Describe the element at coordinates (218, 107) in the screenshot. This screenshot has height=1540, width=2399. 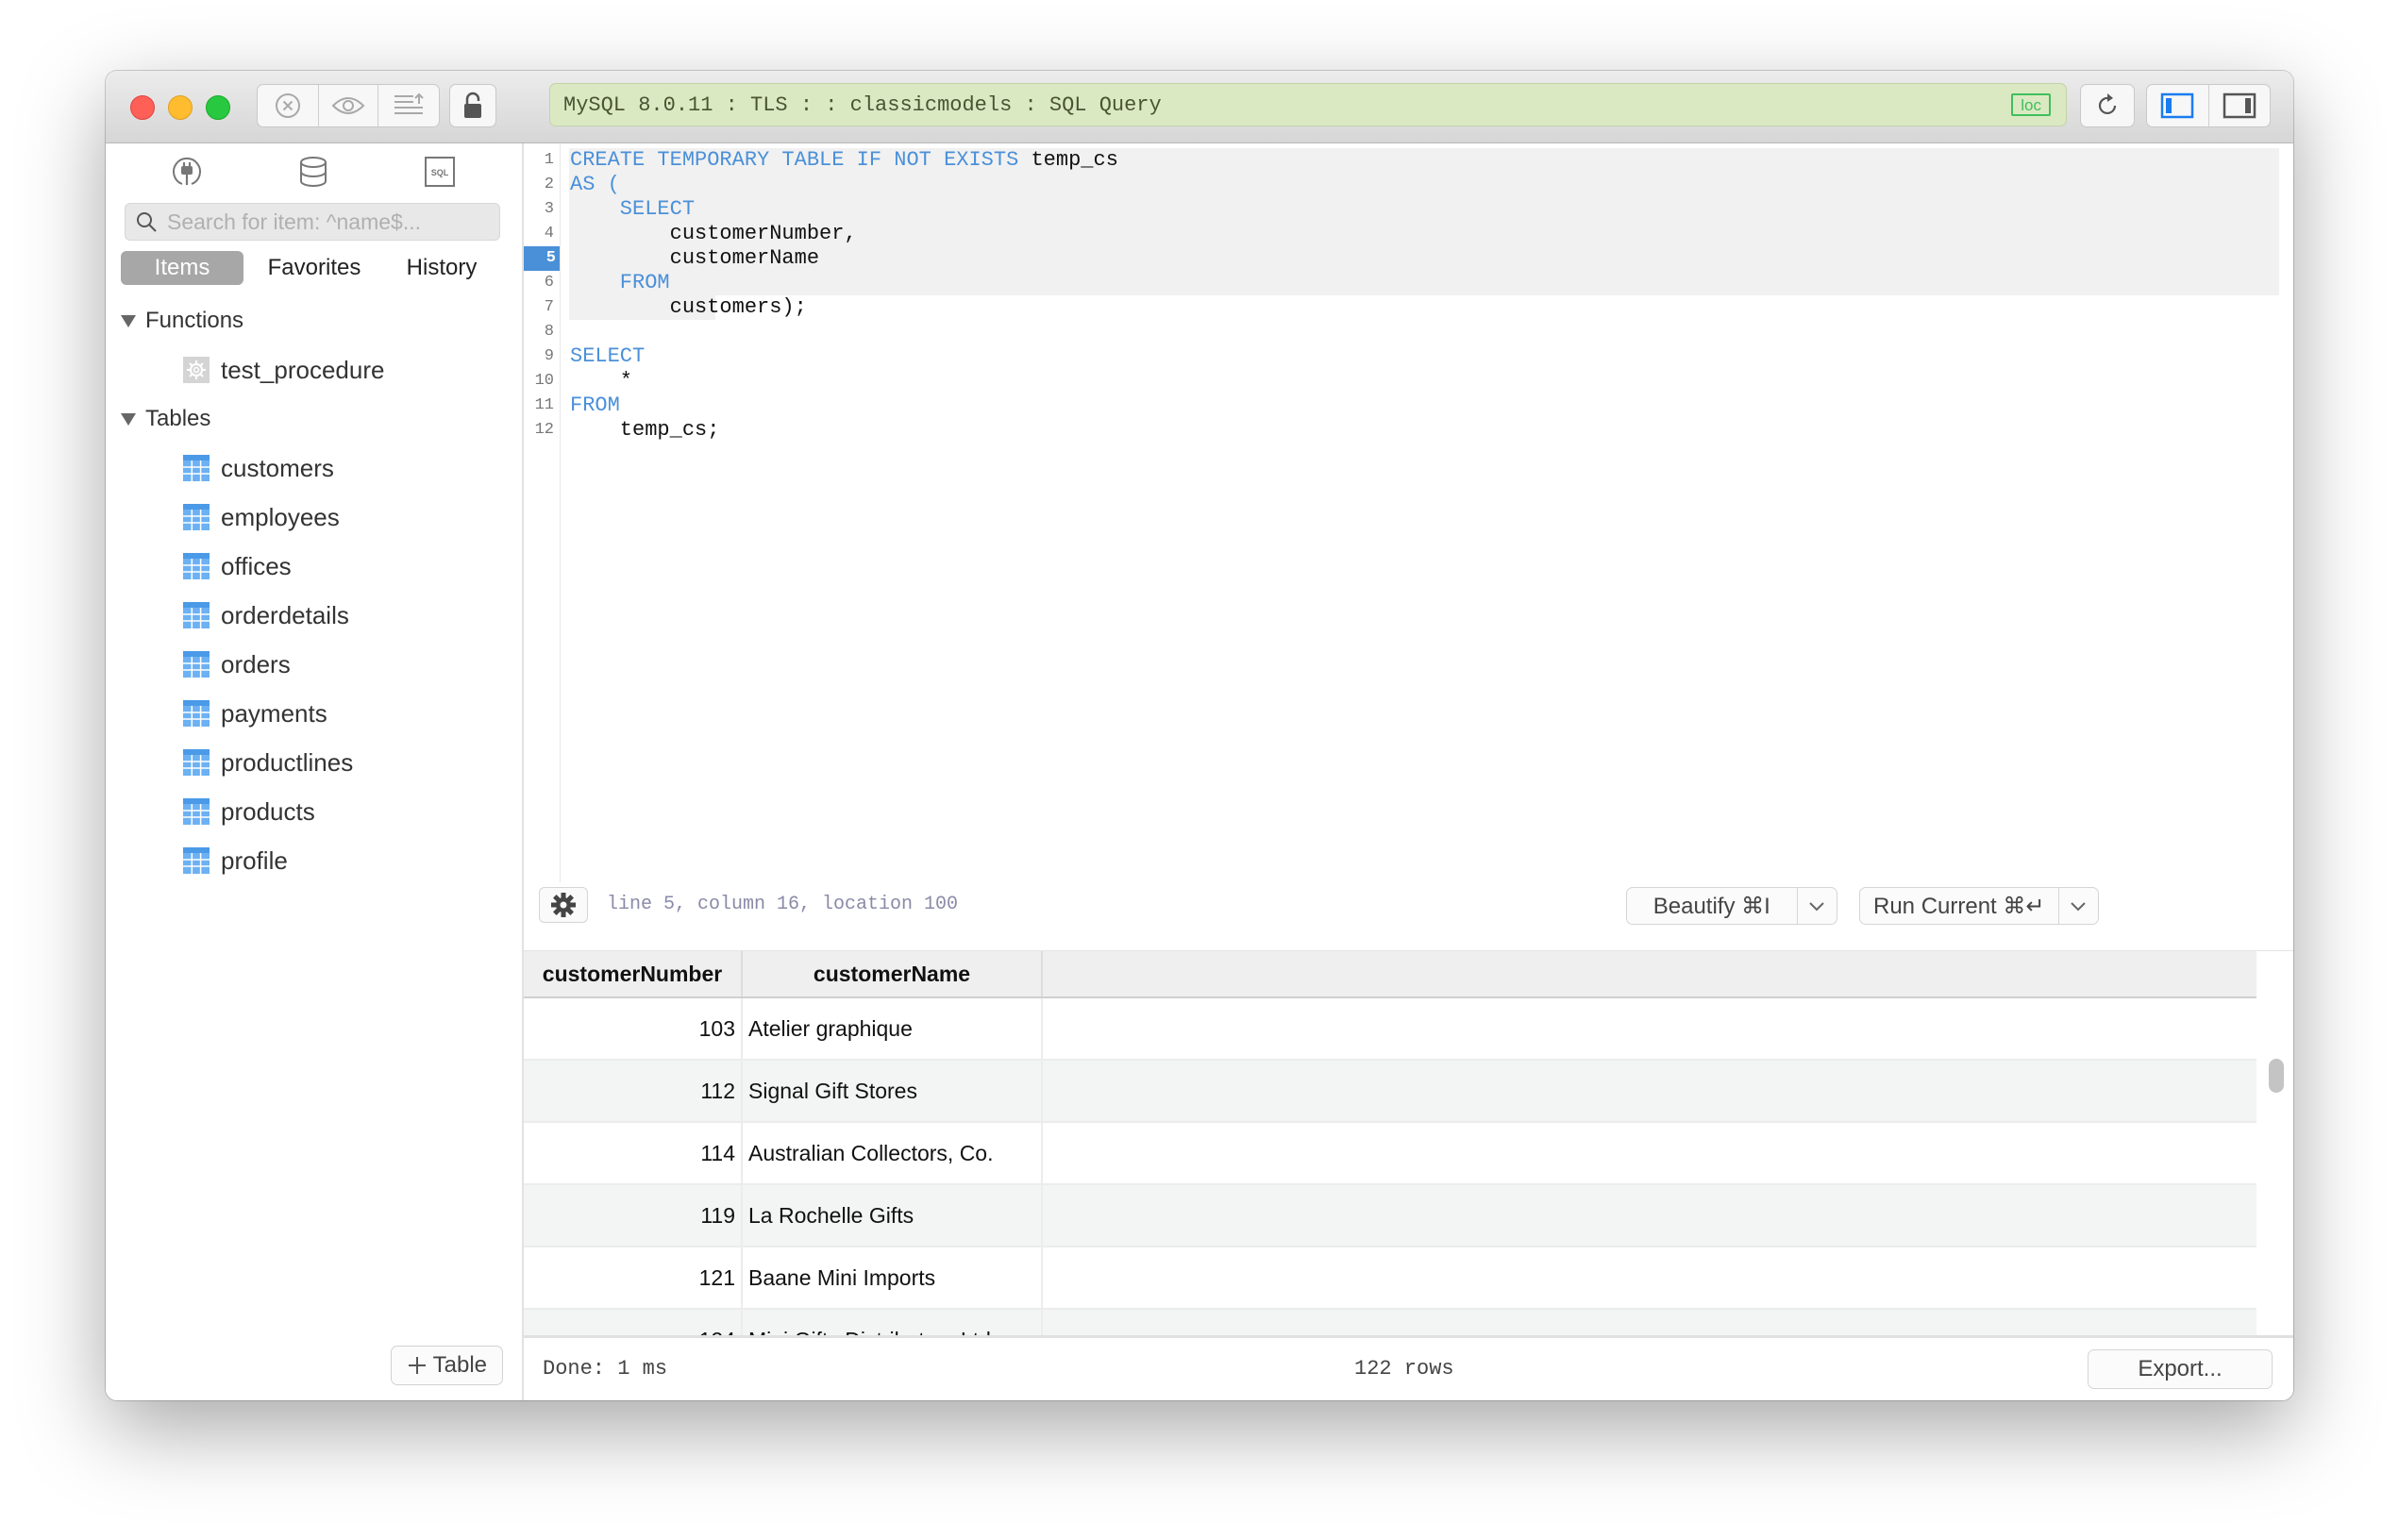
I see `zoom-window-button` at that location.